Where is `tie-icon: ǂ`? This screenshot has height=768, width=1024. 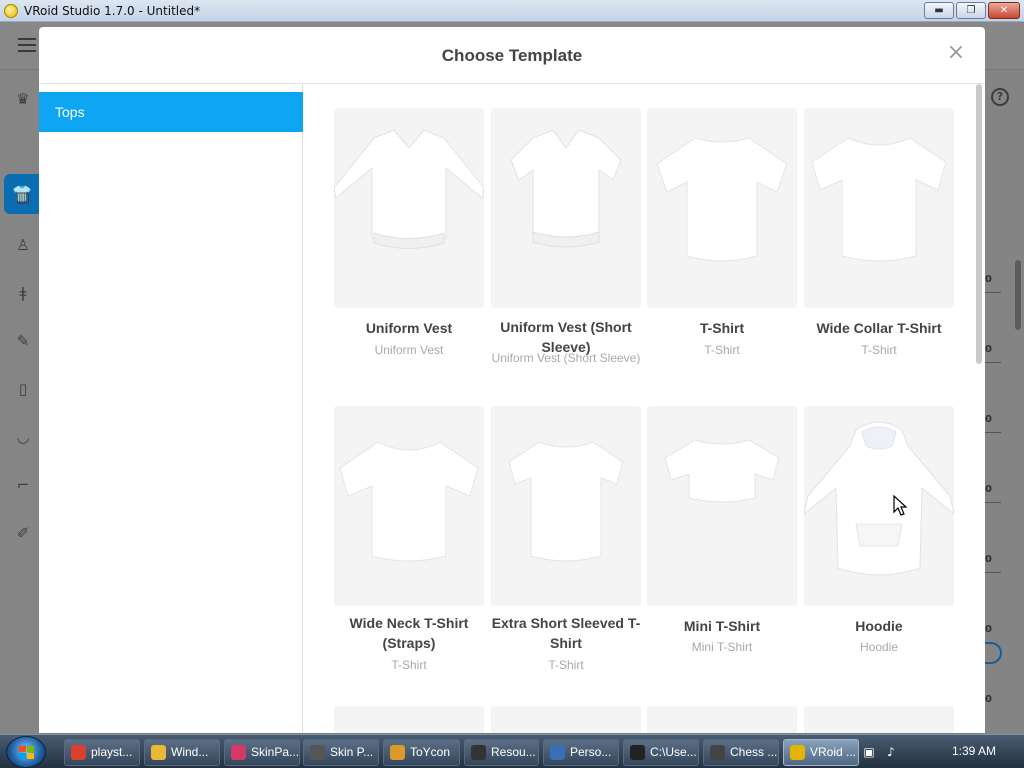
tie-icon: ǂ is located at coordinates (23, 293).